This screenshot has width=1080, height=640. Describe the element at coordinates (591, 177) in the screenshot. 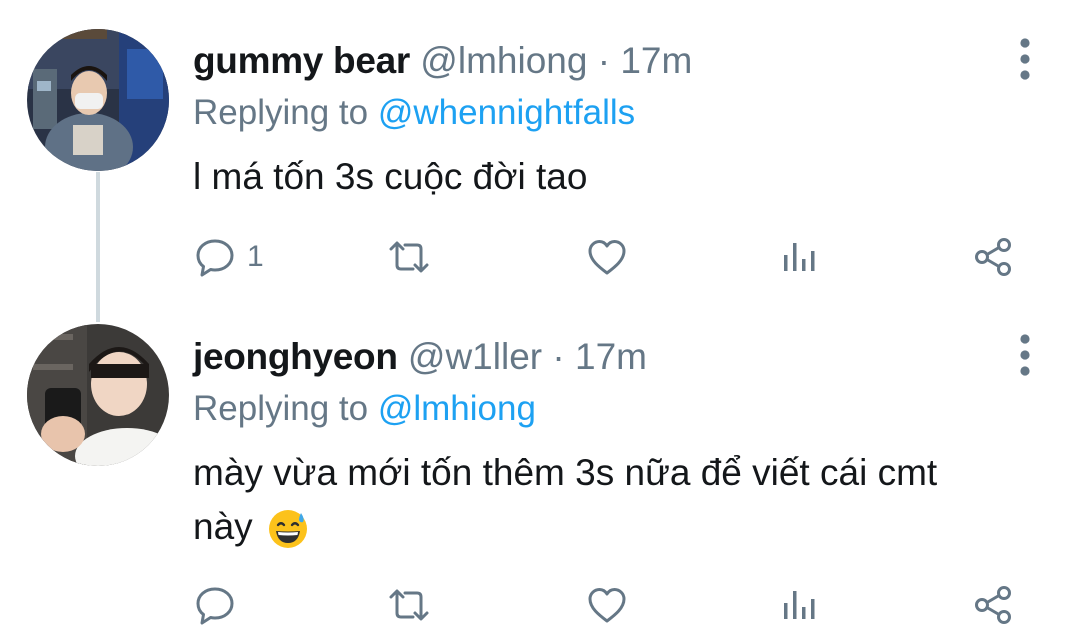

I see `tweet-text: l má tốn 3s cuộc đời tao` at that location.